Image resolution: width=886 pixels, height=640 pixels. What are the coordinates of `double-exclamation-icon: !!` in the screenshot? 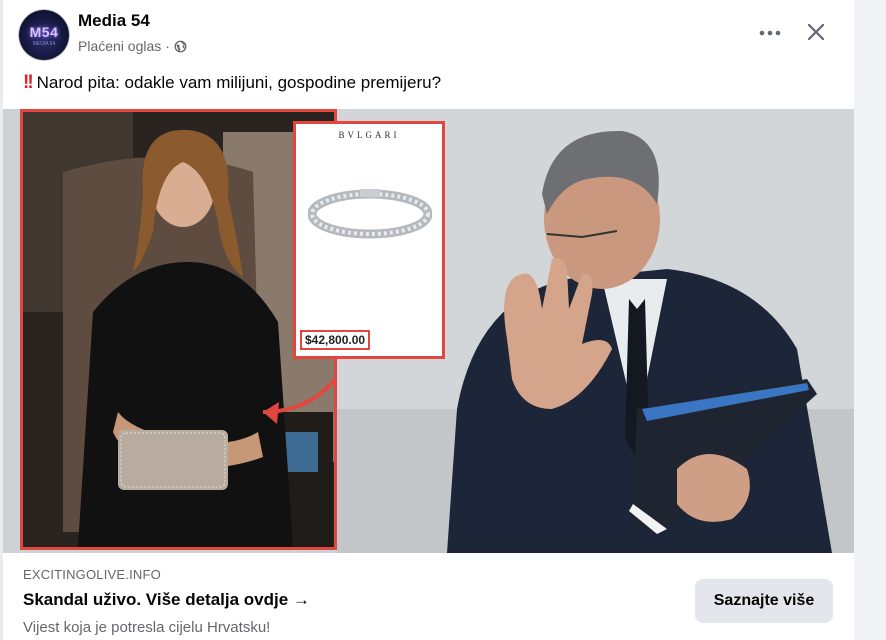 It's located at (28, 82).